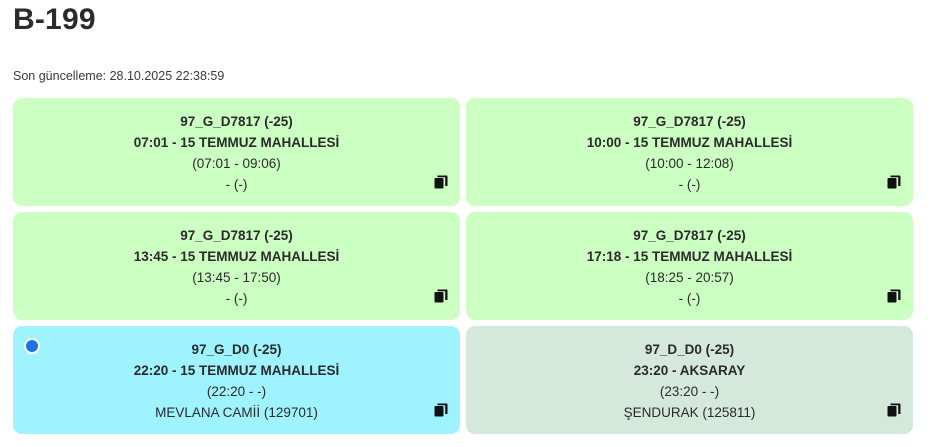 This screenshot has height=447, width=932. Describe the element at coordinates (119, 76) in the screenshot. I see `last-updated-text: Son güncelleme: 28.10.2025 22:38:59` at that location.